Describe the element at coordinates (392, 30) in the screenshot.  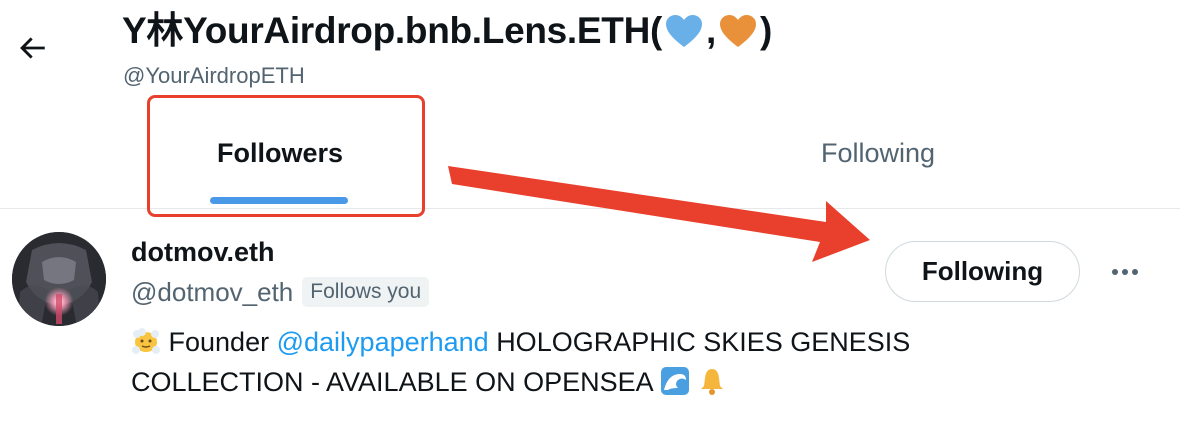
I see `title-text: Y林YourAirdrop.bnb.Lens.ETH(` at that location.